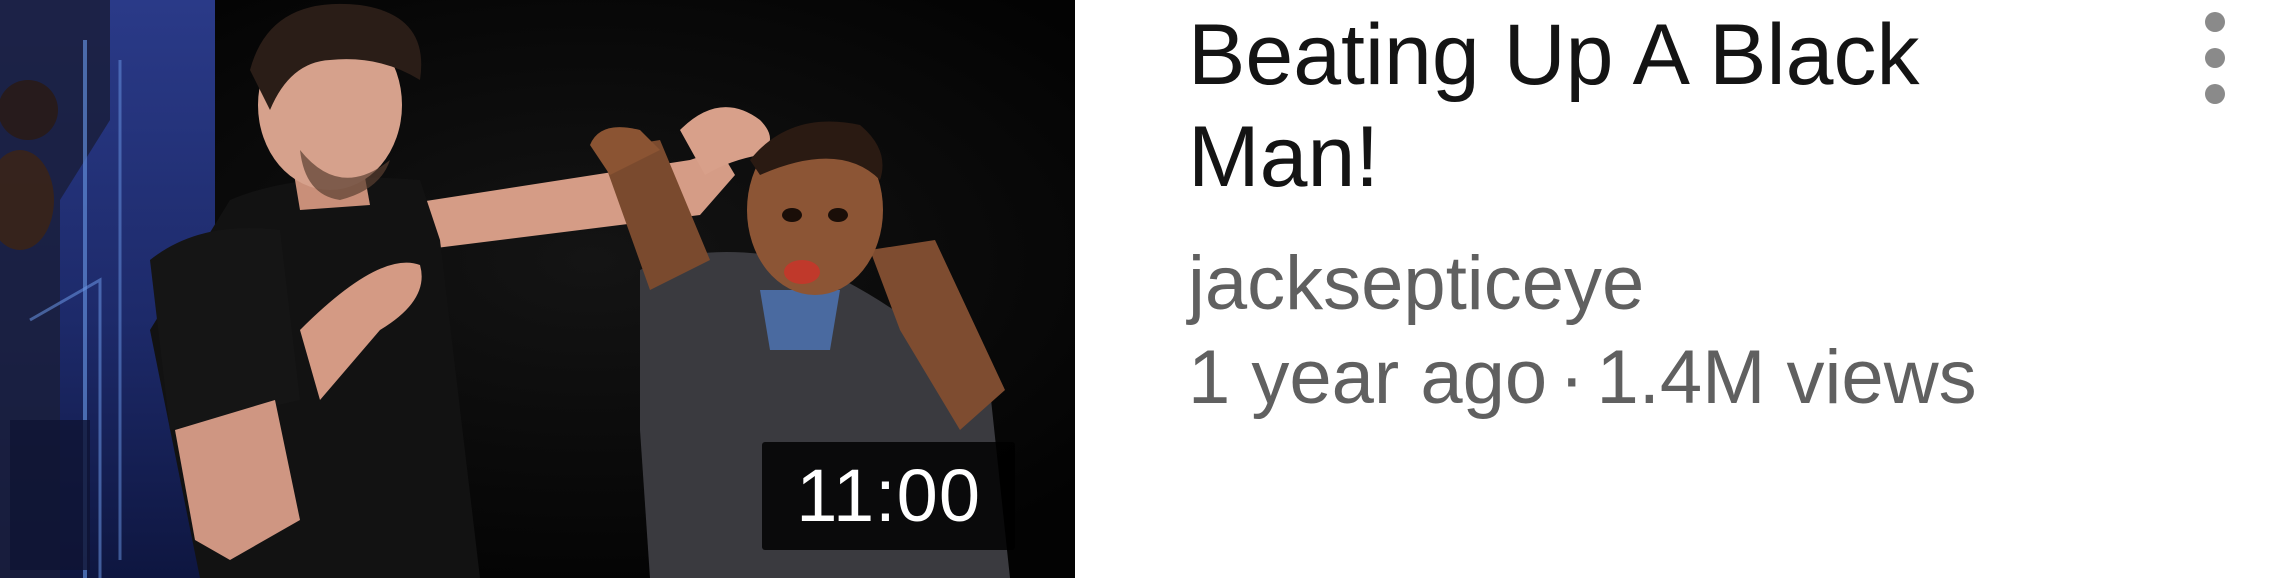  What do you see at coordinates (1416, 284) in the screenshot?
I see `channel-name: jacksepticeye` at bounding box center [1416, 284].